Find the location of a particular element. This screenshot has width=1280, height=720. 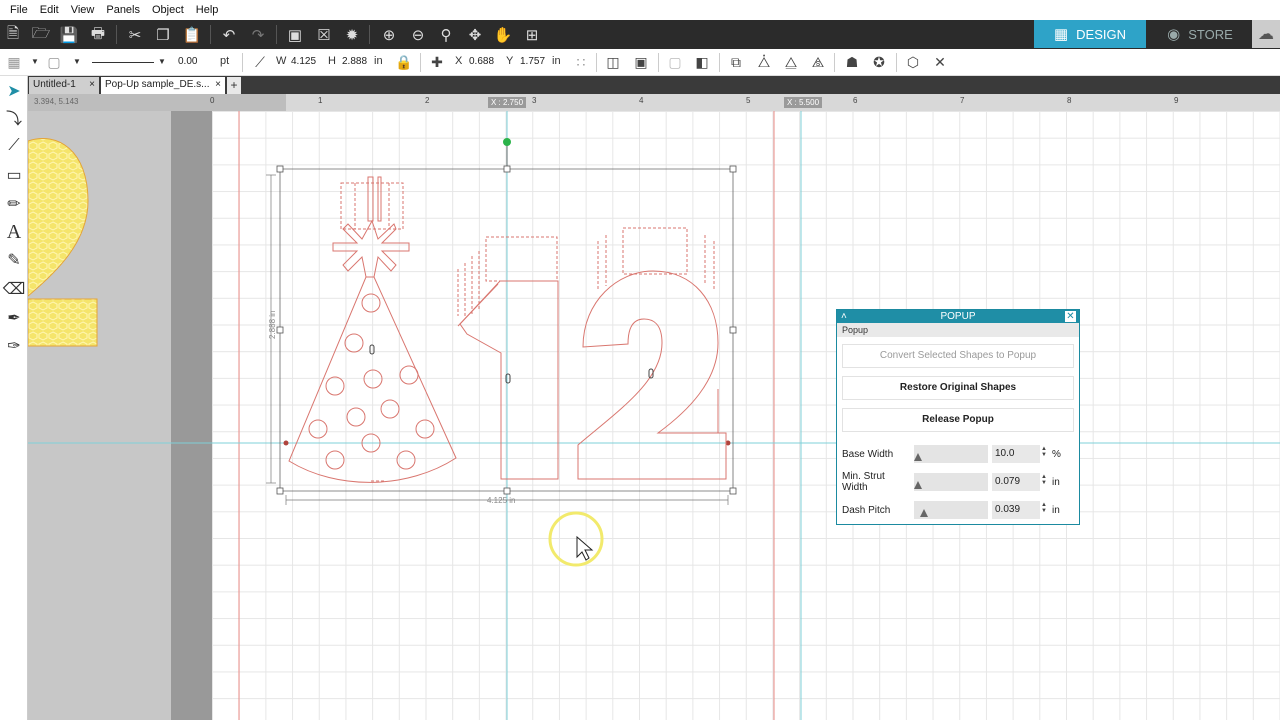

menu-edit: Edit is located at coordinates (49, 10).